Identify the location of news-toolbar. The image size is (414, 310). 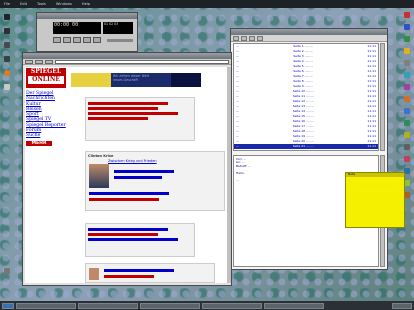
(309, 38).